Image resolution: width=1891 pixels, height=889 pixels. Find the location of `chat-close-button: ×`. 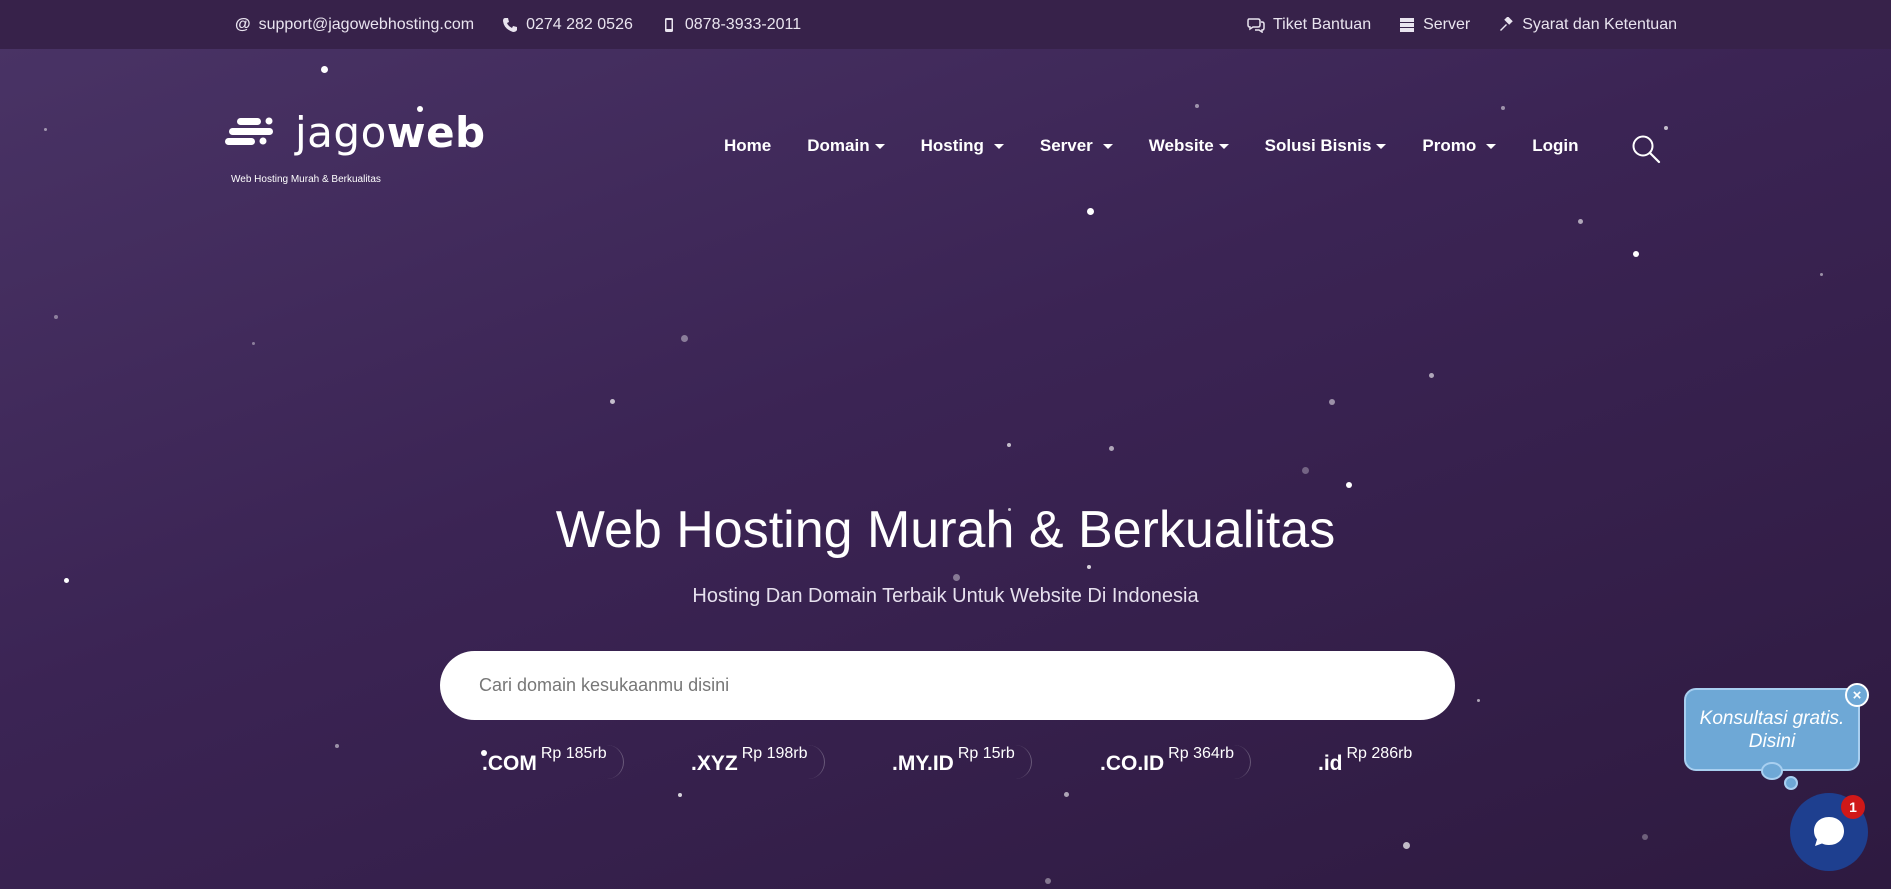

chat-close-button: × is located at coordinates (1857, 695).